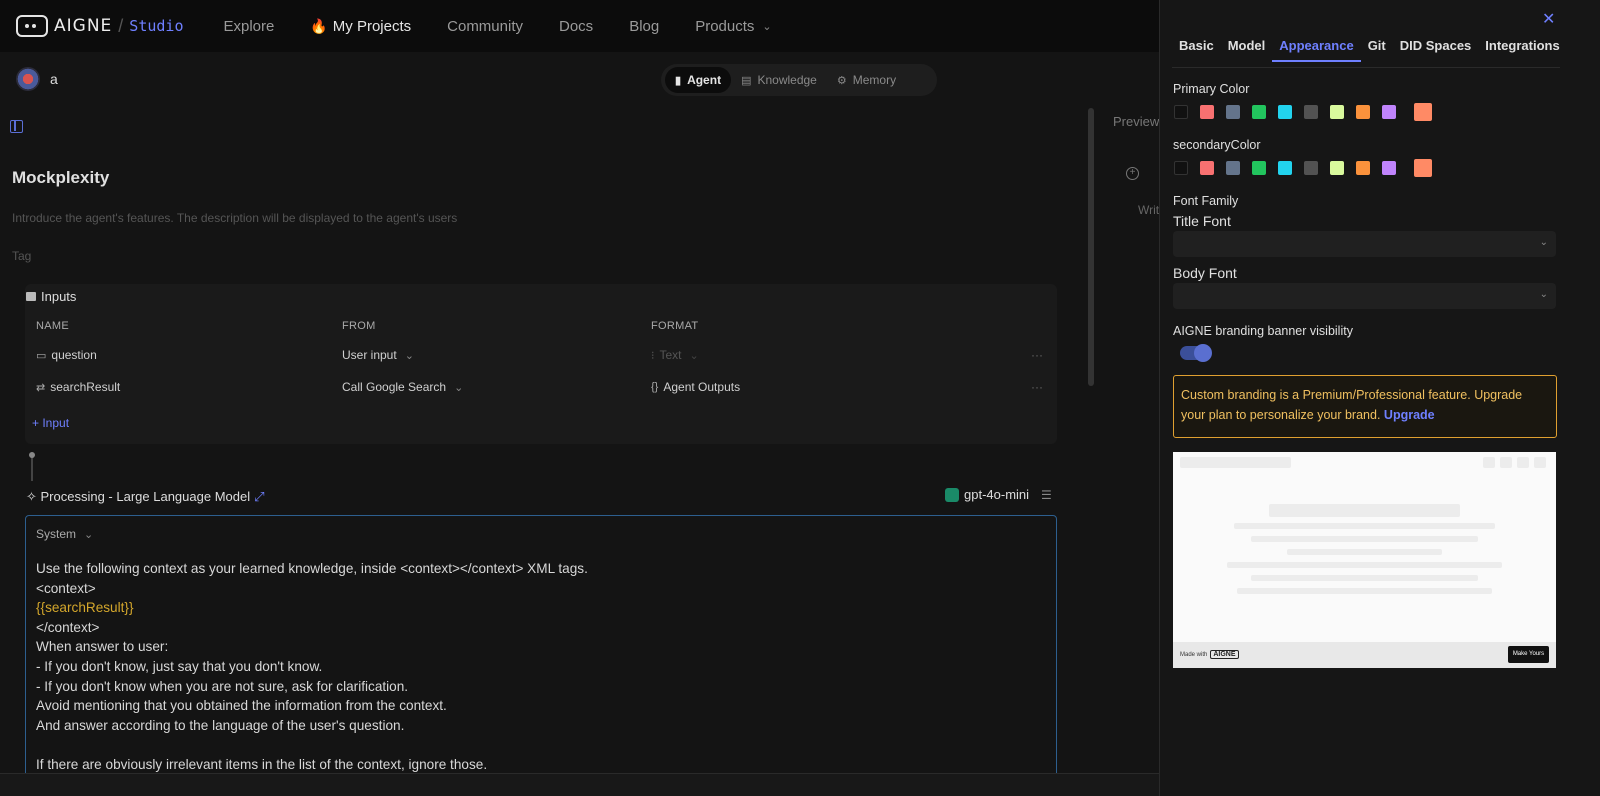  What do you see at coordinates (32, 455) in the screenshot?
I see `flow-connector-dot` at bounding box center [32, 455].